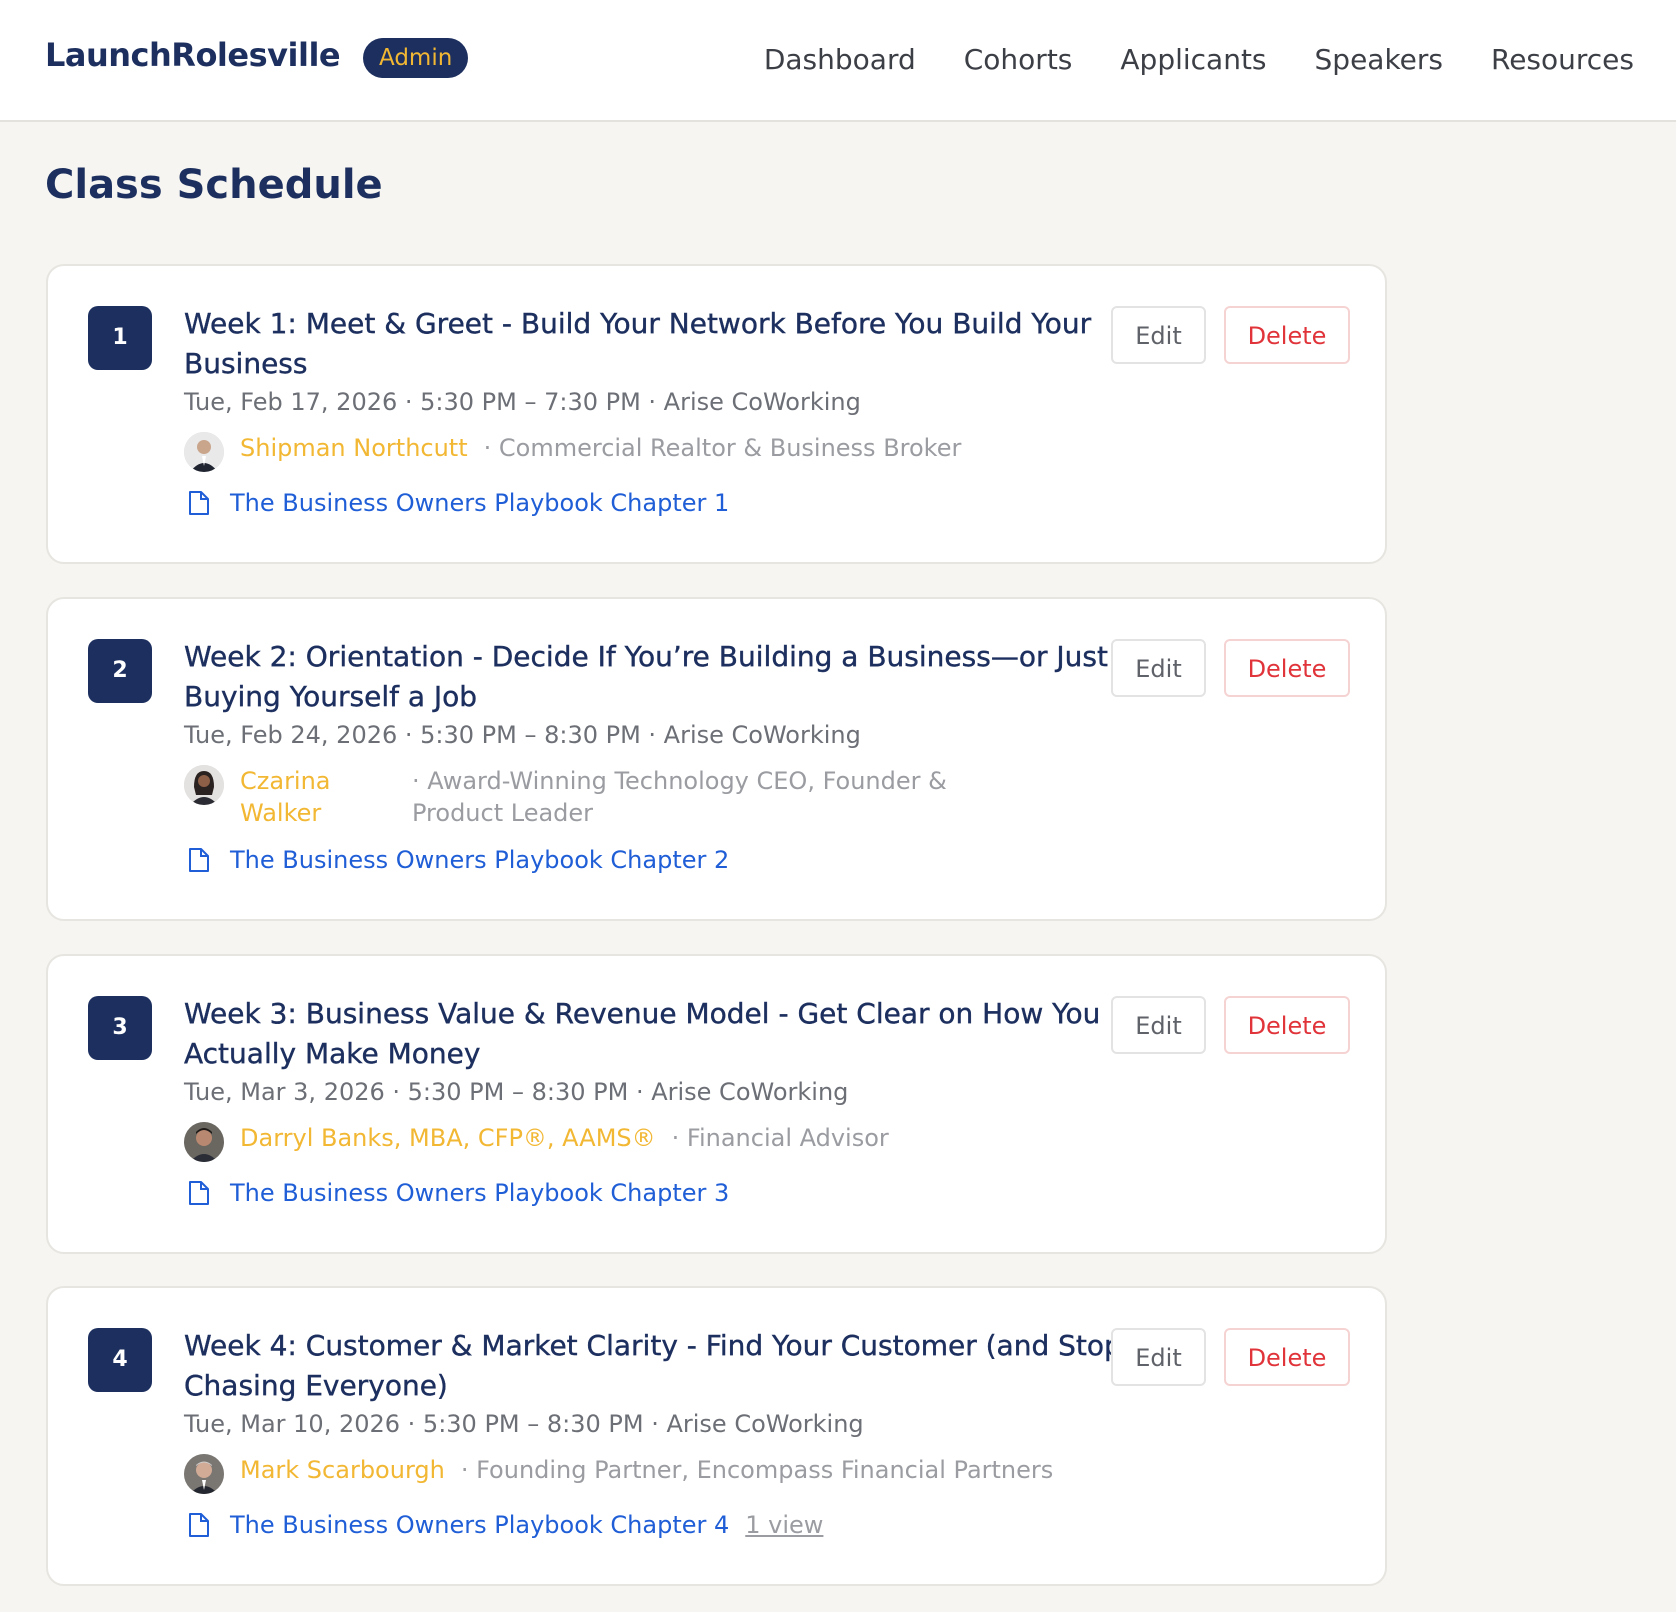 This screenshot has height=1612, width=1676. What do you see at coordinates (1562, 59) in the screenshot?
I see `nav-resources: Resources` at bounding box center [1562, 59].